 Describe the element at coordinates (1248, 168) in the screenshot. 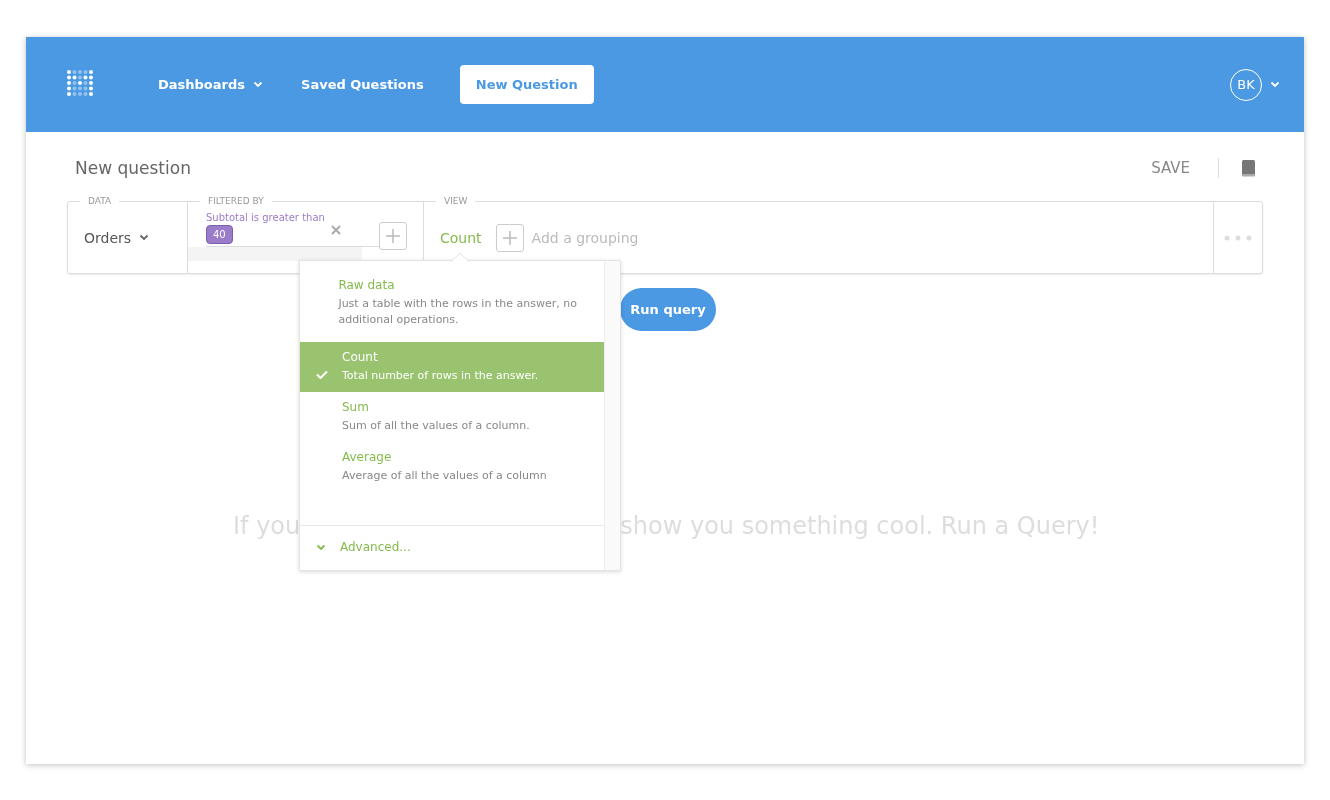

I see `book-icon` at that location.